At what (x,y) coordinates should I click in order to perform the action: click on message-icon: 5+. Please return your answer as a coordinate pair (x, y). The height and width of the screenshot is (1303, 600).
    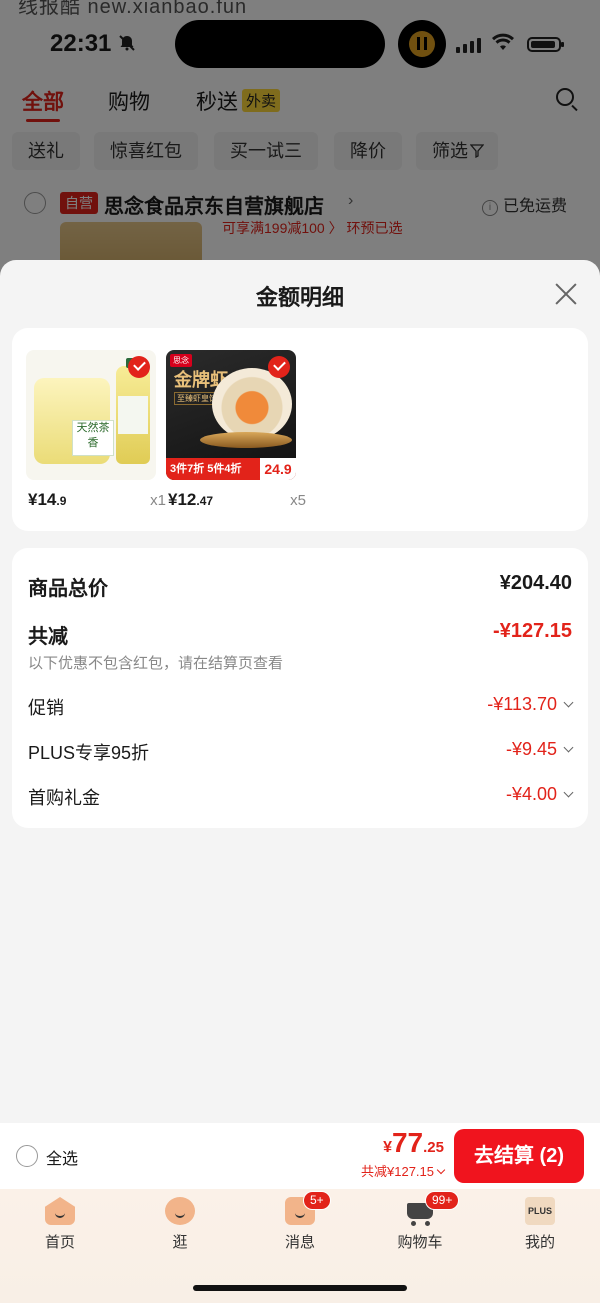
    Looking at the image, I should click on (308, 1208).